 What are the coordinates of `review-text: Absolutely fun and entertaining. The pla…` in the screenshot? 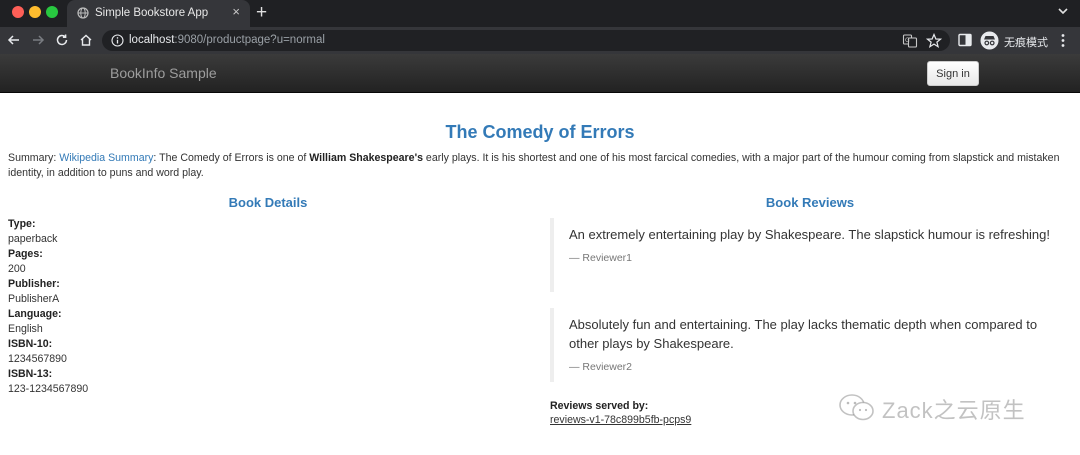 It's located at (803, 334).